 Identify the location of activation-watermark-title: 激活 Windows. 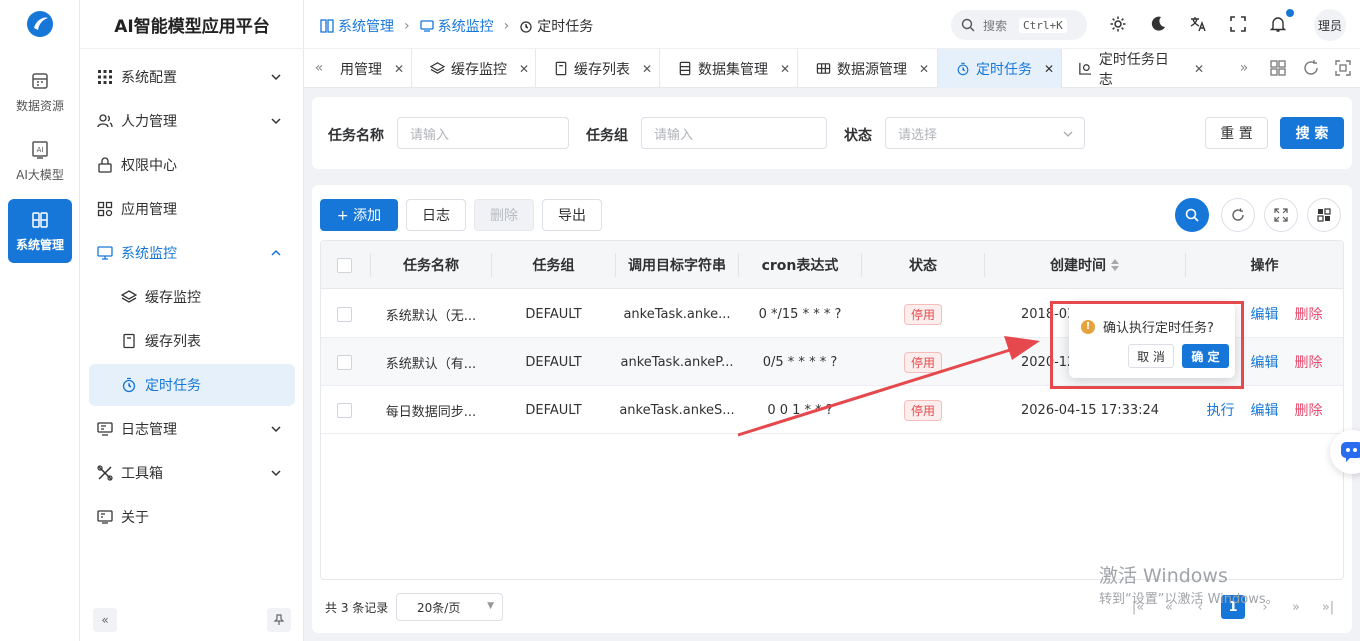
(1163, 576).